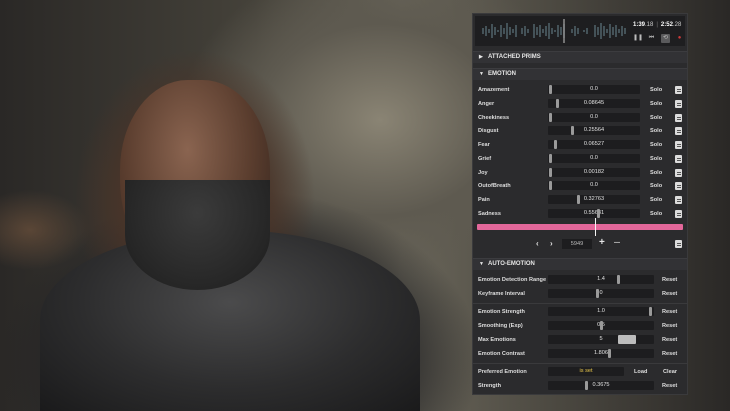  I want to click on loop-icon: ⟲, so click(665, 38).